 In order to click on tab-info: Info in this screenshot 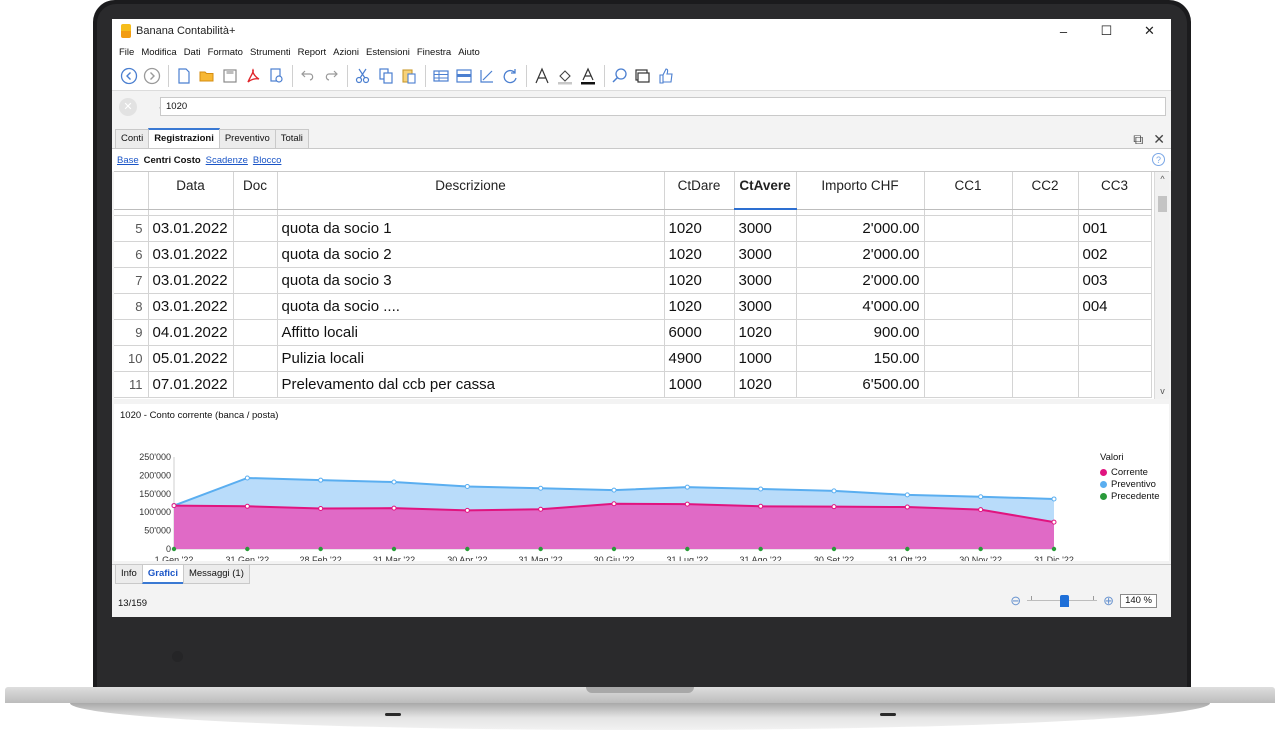, I will do `click(129, 574)`.